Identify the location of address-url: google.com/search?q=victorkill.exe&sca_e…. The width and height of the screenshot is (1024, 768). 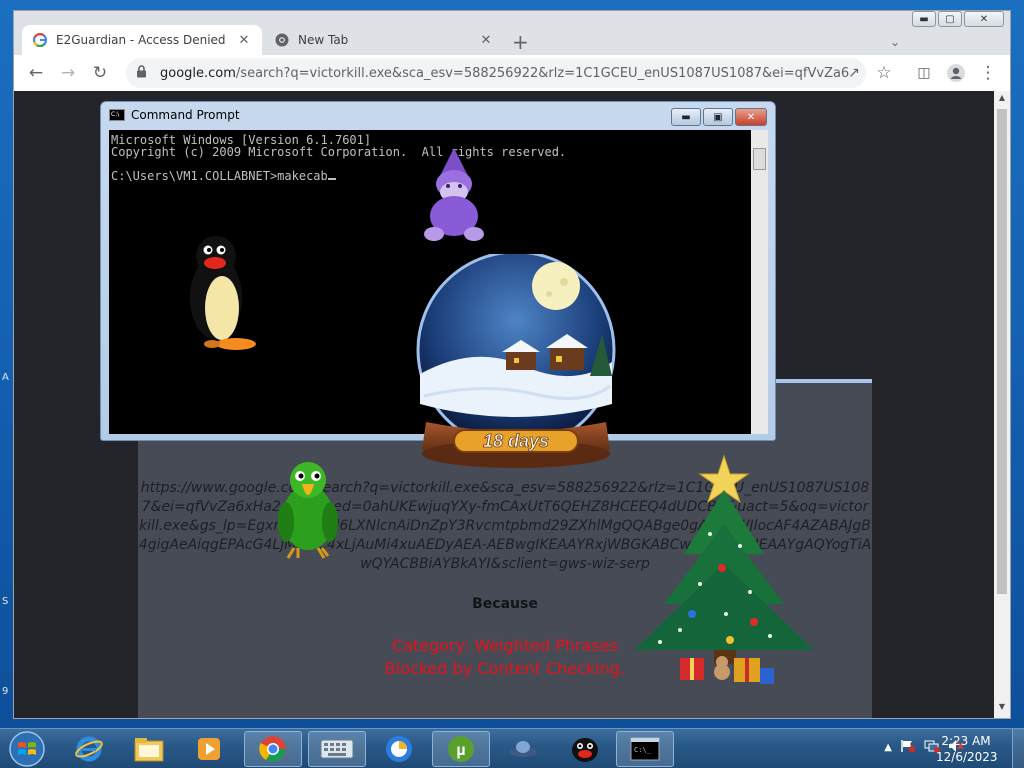
(505, 73).